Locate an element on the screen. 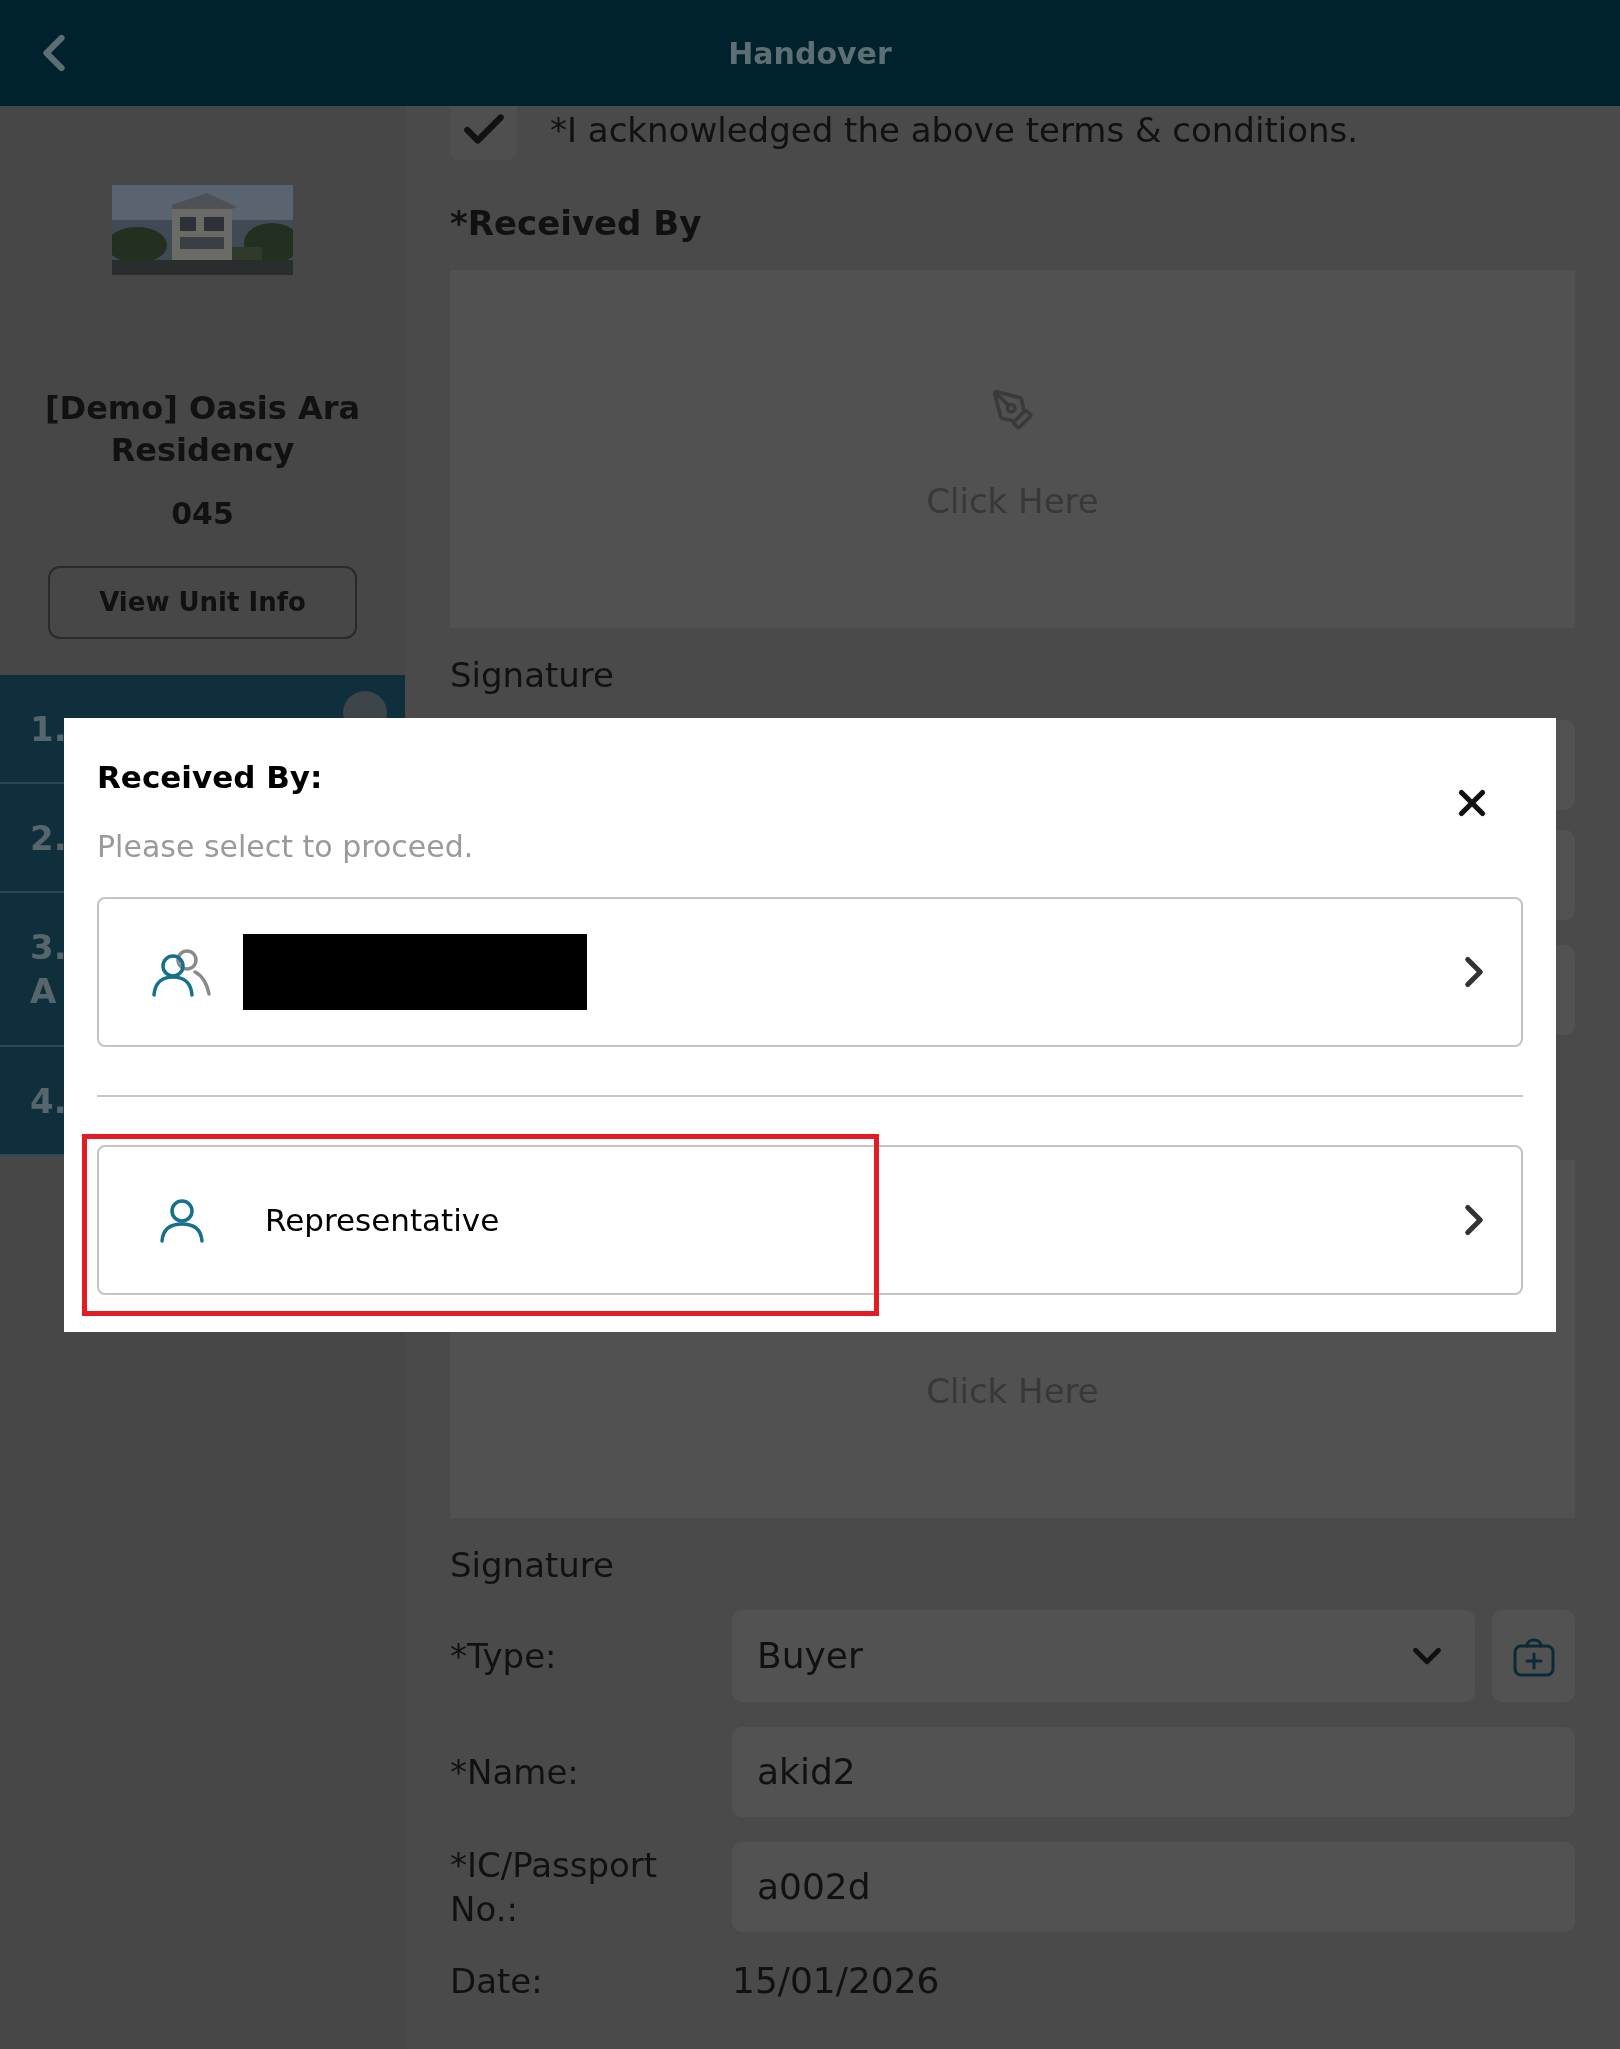  input-field: akid2 is located at coordinates (1153, 1772).